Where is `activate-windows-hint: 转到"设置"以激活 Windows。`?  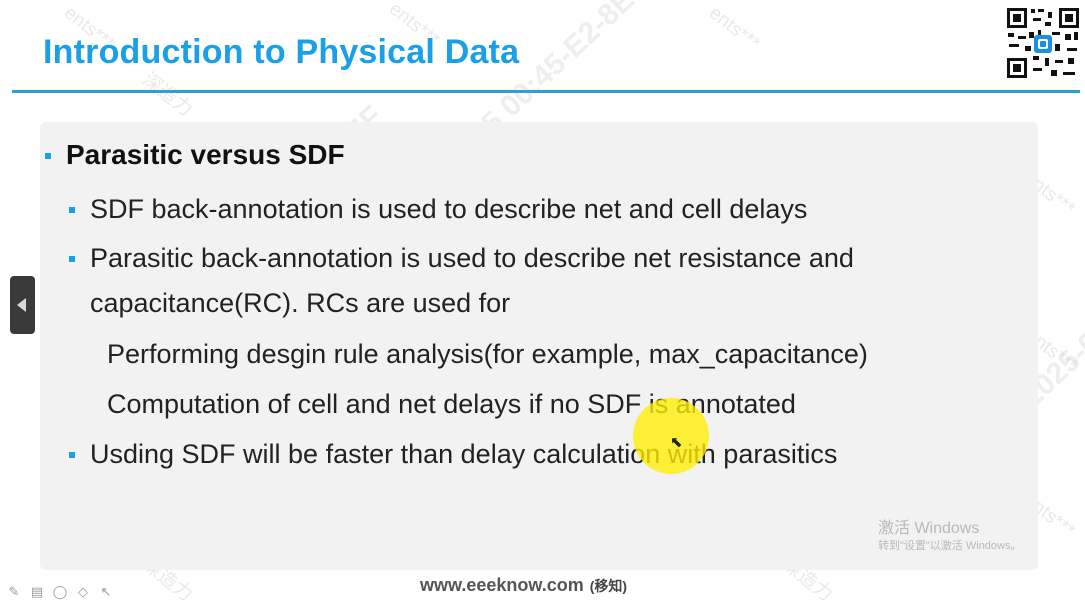 activate-windows-hint: 转到"设置"以激活 Windows。 is located at coordinates (950, 546).